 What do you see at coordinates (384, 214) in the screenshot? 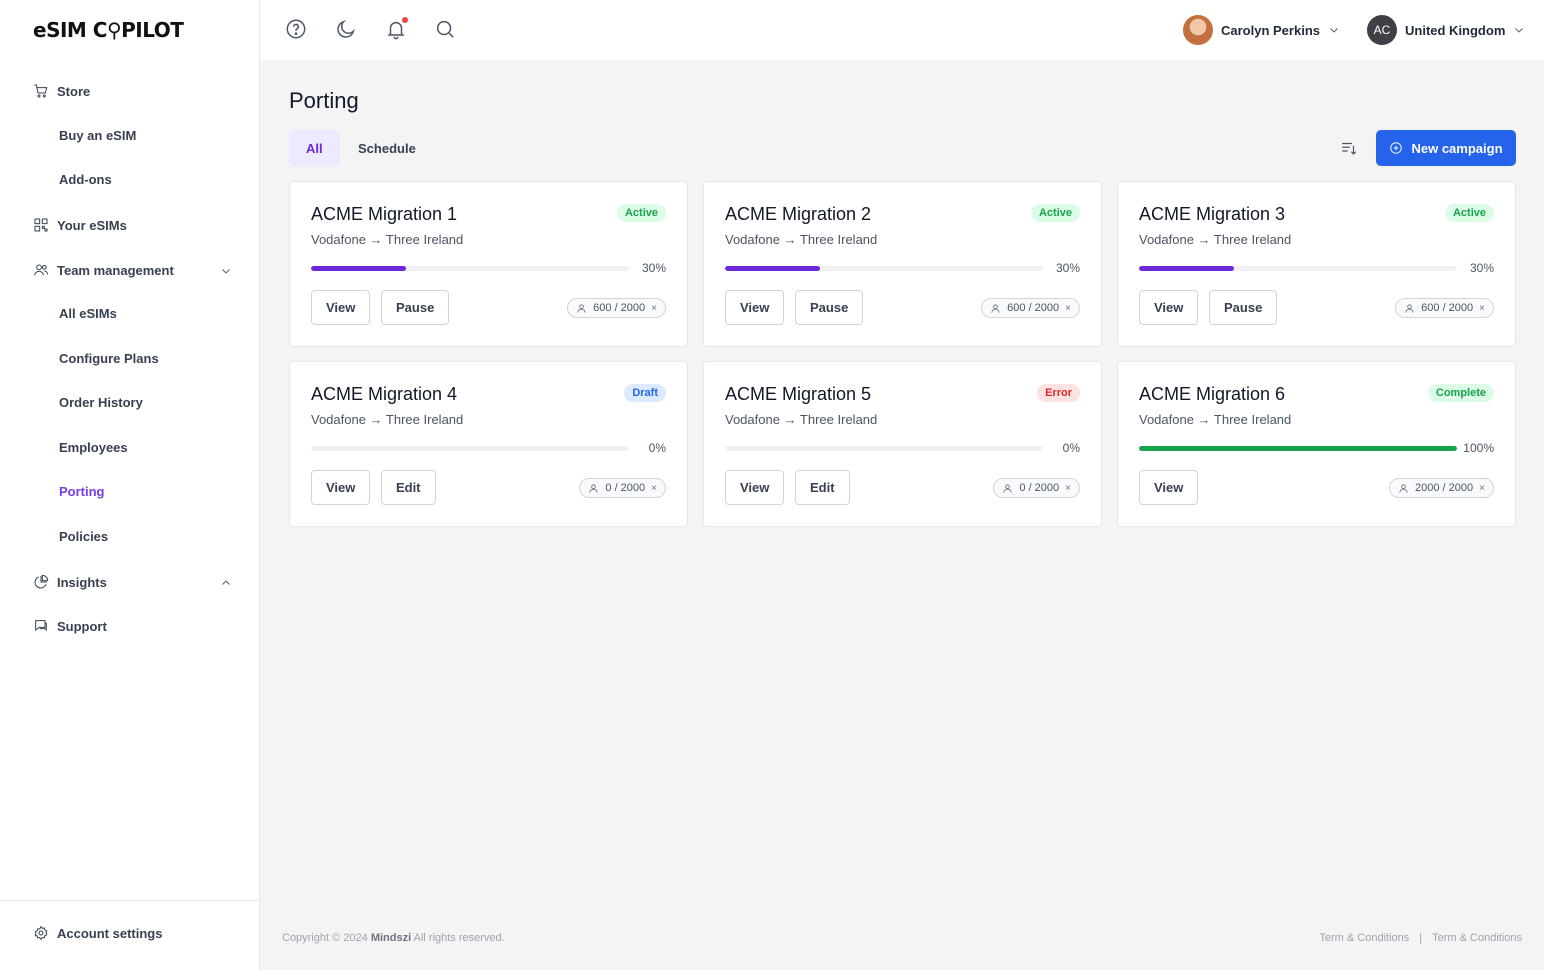
I see `campaign-title: ACME Migration 1` at bounding box center [384, 214].